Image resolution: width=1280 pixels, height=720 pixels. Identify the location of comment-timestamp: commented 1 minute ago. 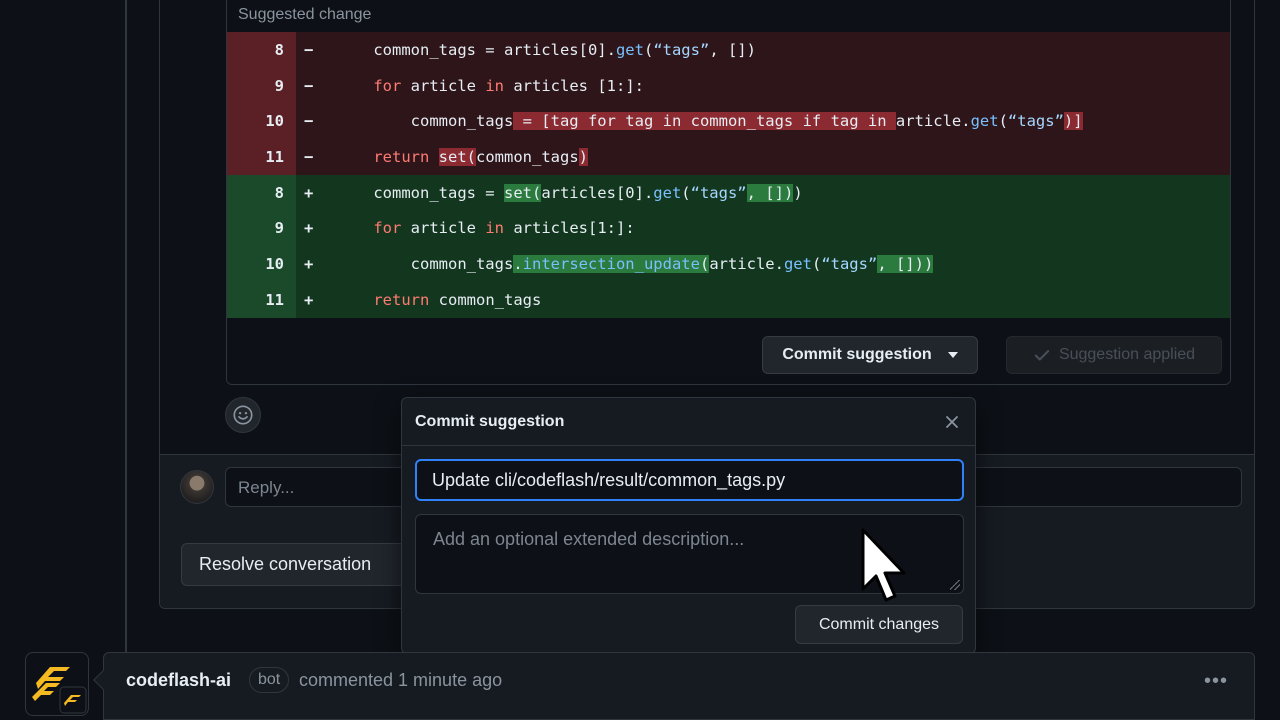
(400, 680).